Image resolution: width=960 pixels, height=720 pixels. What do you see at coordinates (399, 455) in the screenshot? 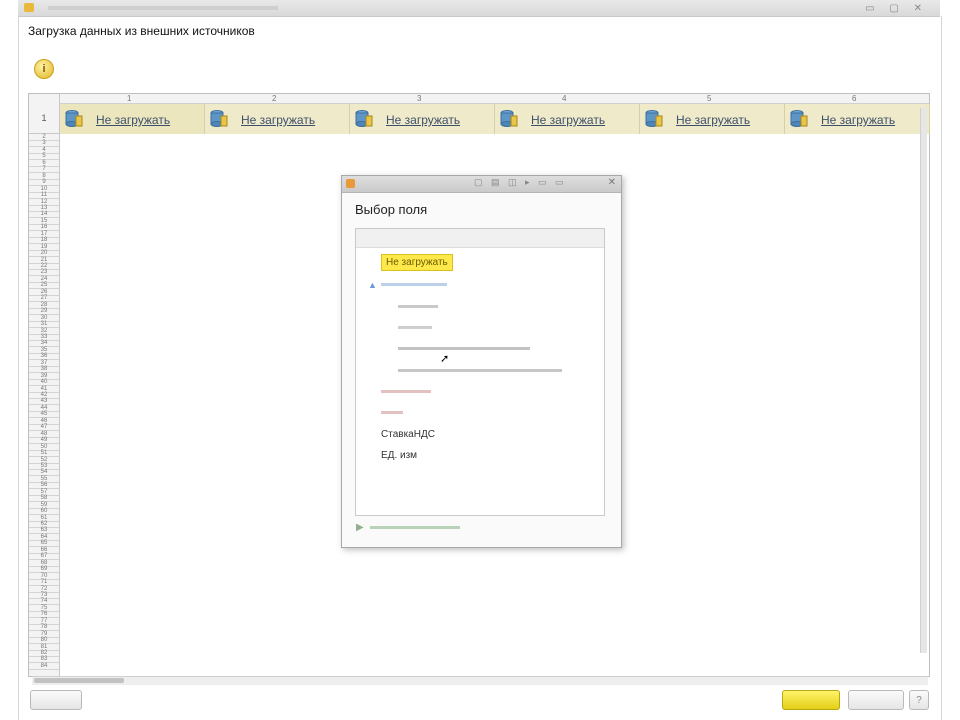
I see `field-item-unit: ЕД. изм` at bounding box center [399, 455].